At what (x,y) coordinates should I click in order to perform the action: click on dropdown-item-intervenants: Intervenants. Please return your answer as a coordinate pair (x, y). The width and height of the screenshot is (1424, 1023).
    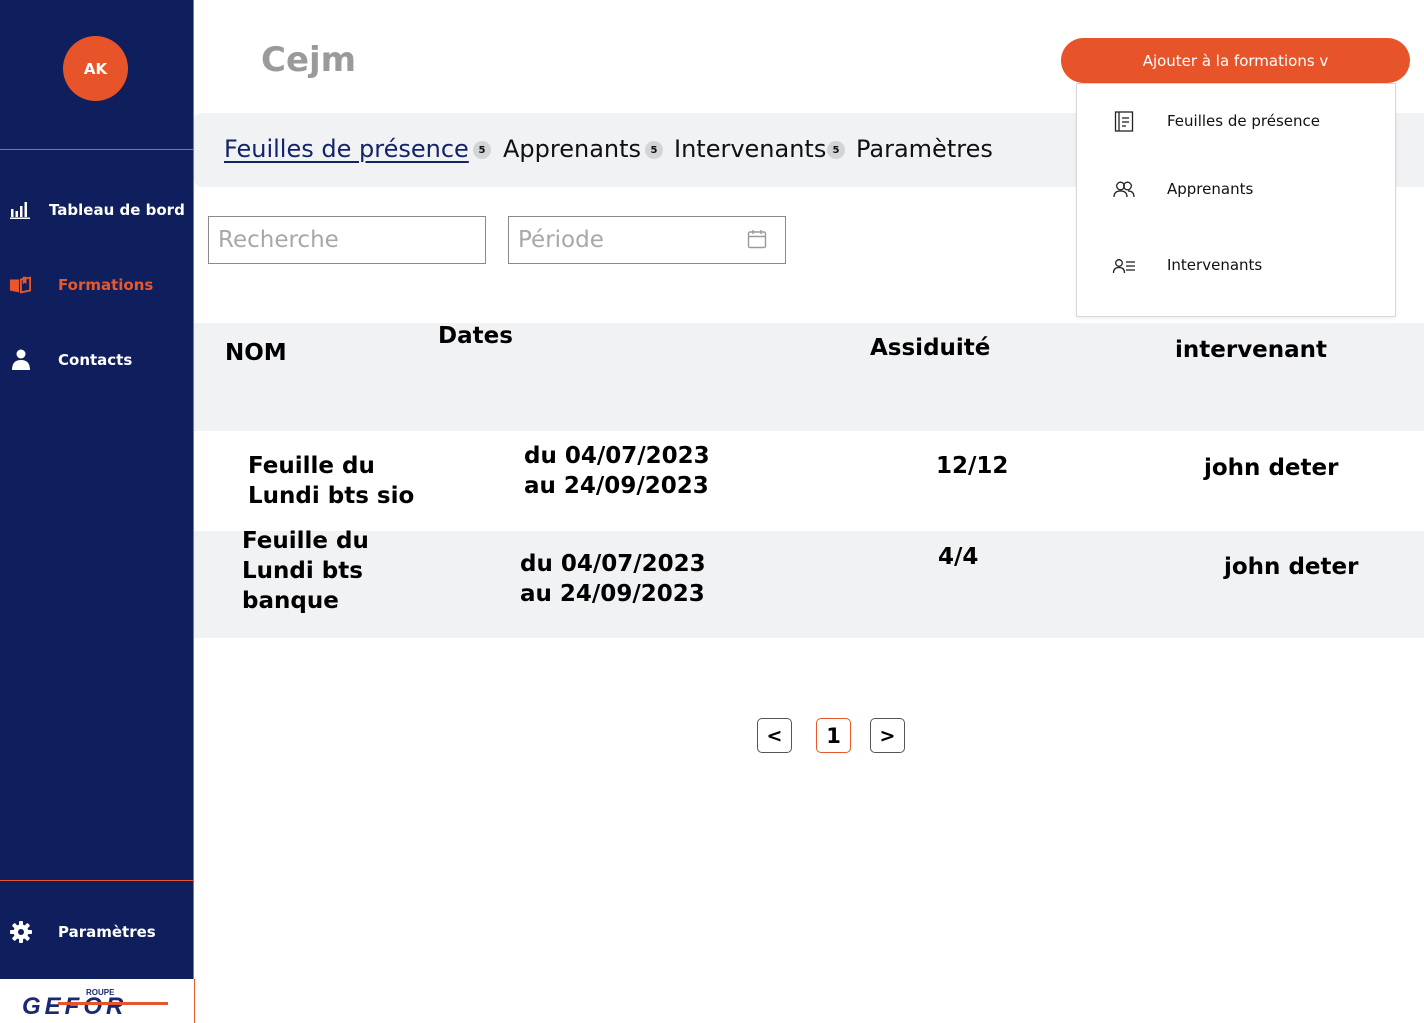
    Looking at the image, I should click on (1236, 266).